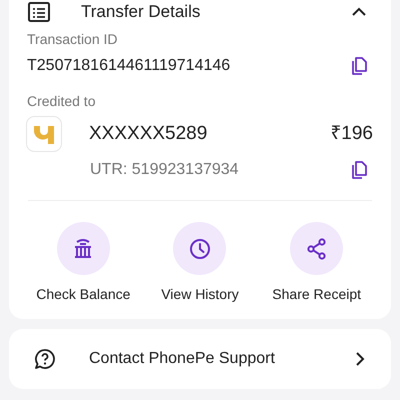 The image size is (400, 400). I want to click on chevron-up-icon, so click(359, 12).